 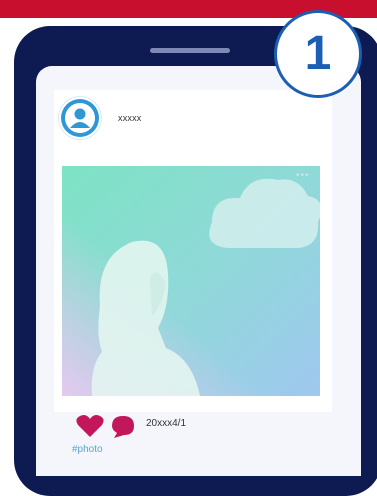 I want to click on post-username: xxxxx, so click(x=130, y=118).